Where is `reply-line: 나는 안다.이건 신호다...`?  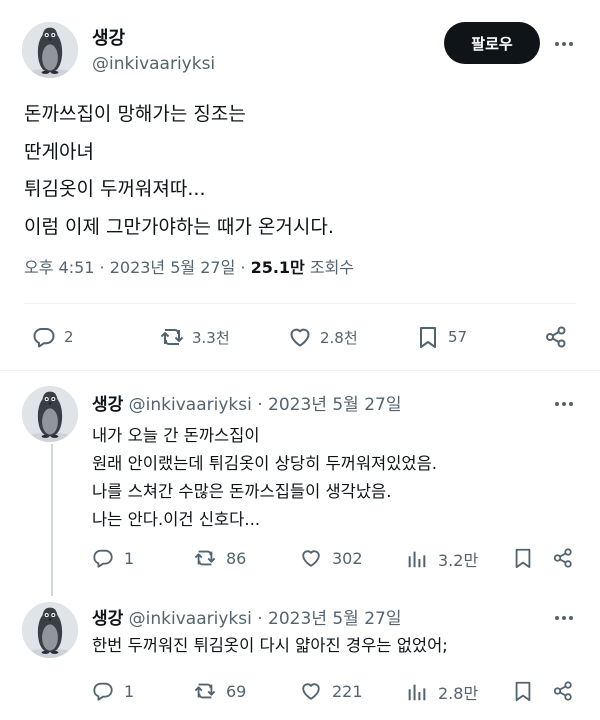 reply-line: 나는 안다.이건 신호다... is located at coordinates (176, 519).